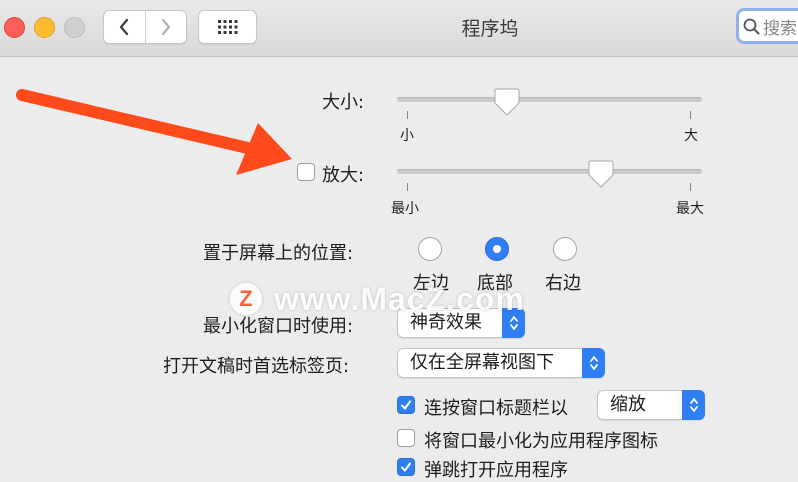 This screenshot has width=798, height=482. What do you see at coordinates (399, 298) in the screenshot?
I see `watermark-text: www.MacZ.com` at bounding box center [399, 298].